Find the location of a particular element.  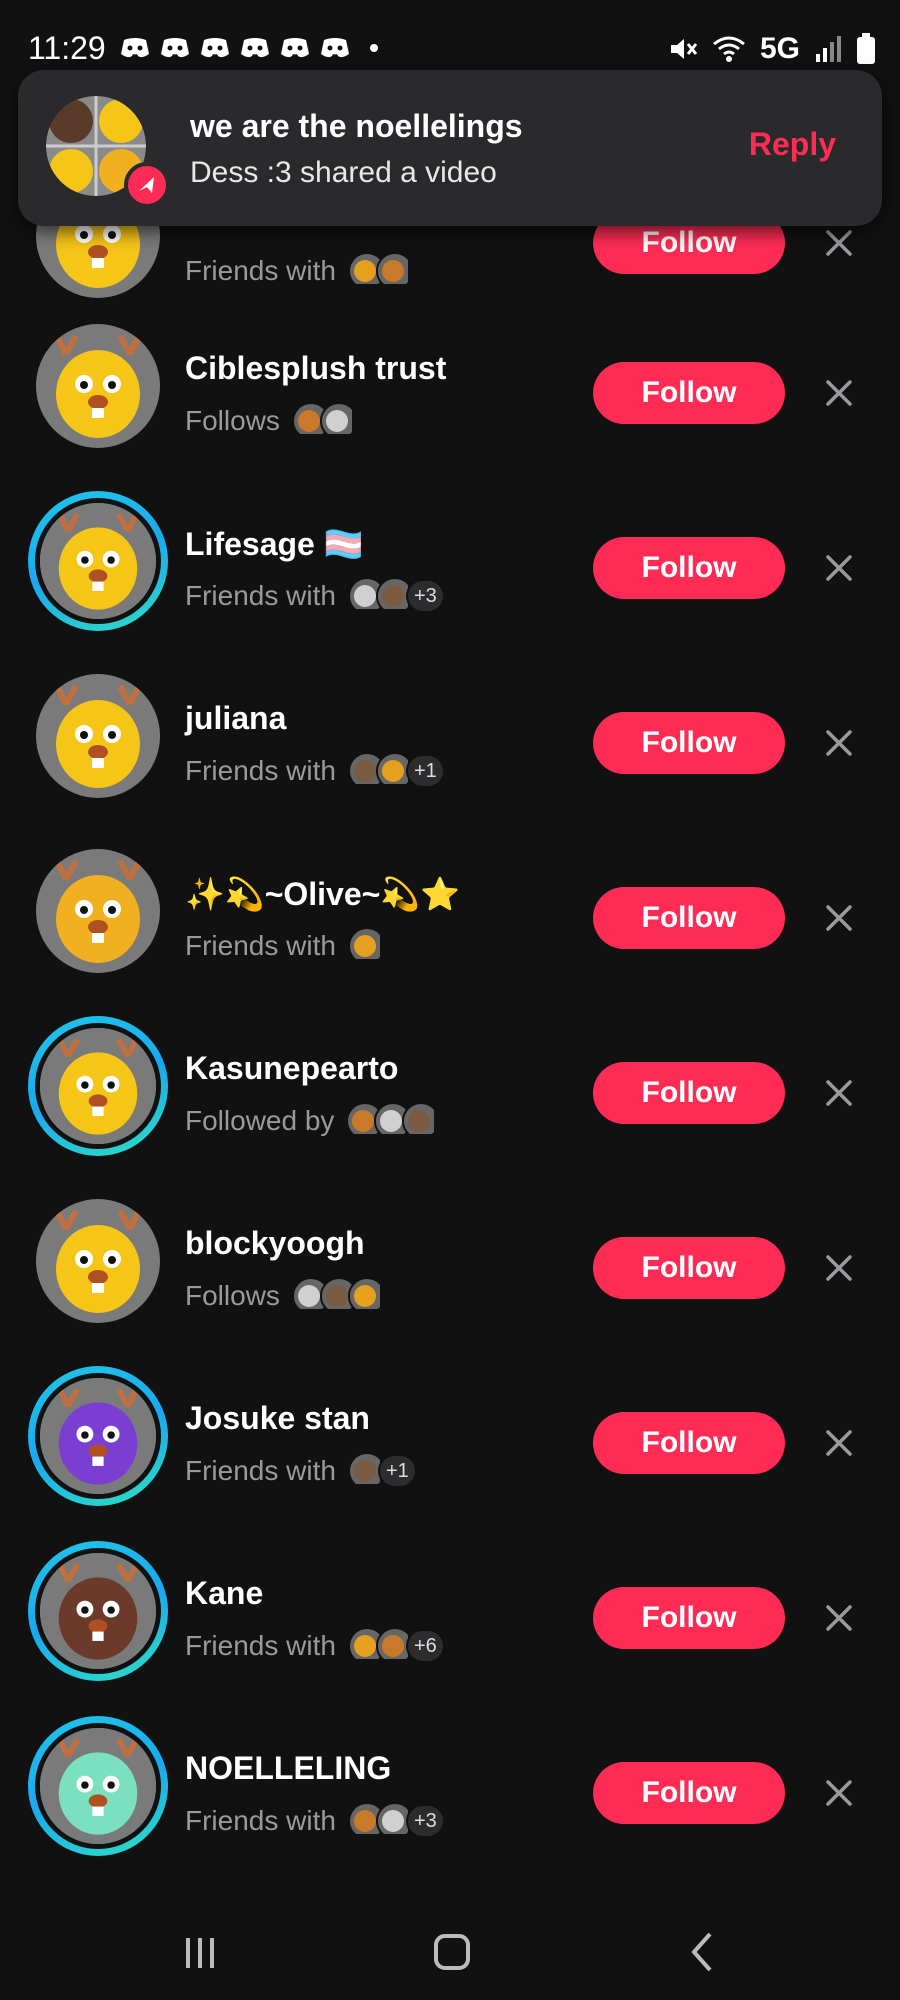

mute-icon is located at coordinates (684, 49).